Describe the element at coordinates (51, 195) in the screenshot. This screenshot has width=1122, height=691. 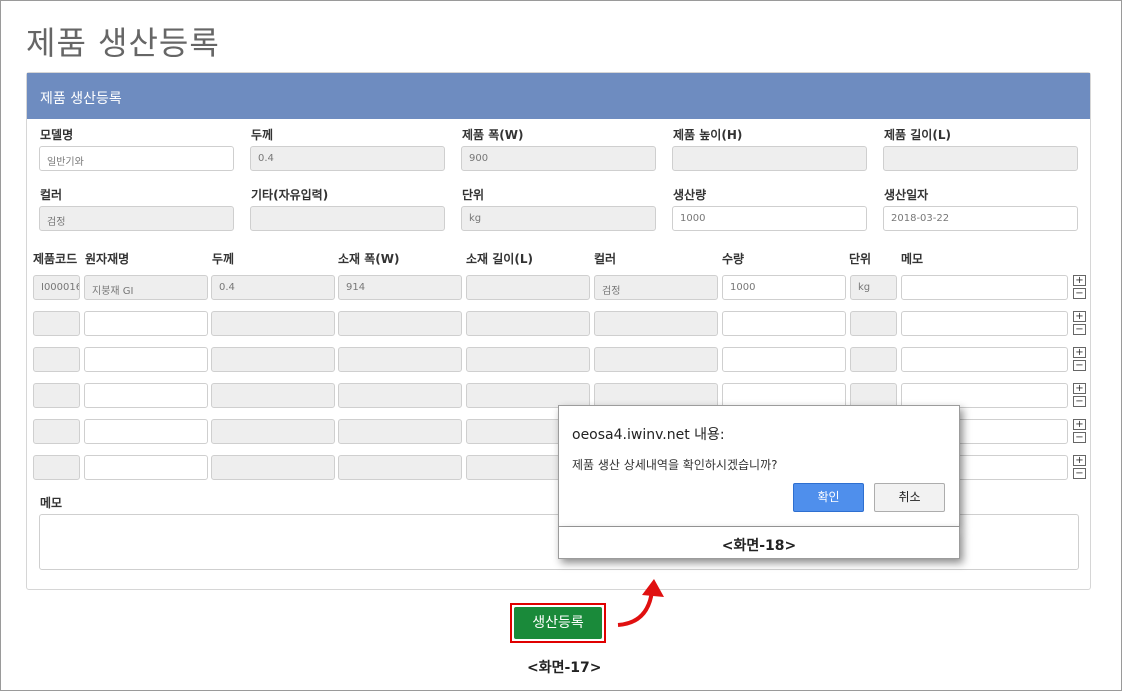
I see `color-label: 컬러` at that location.